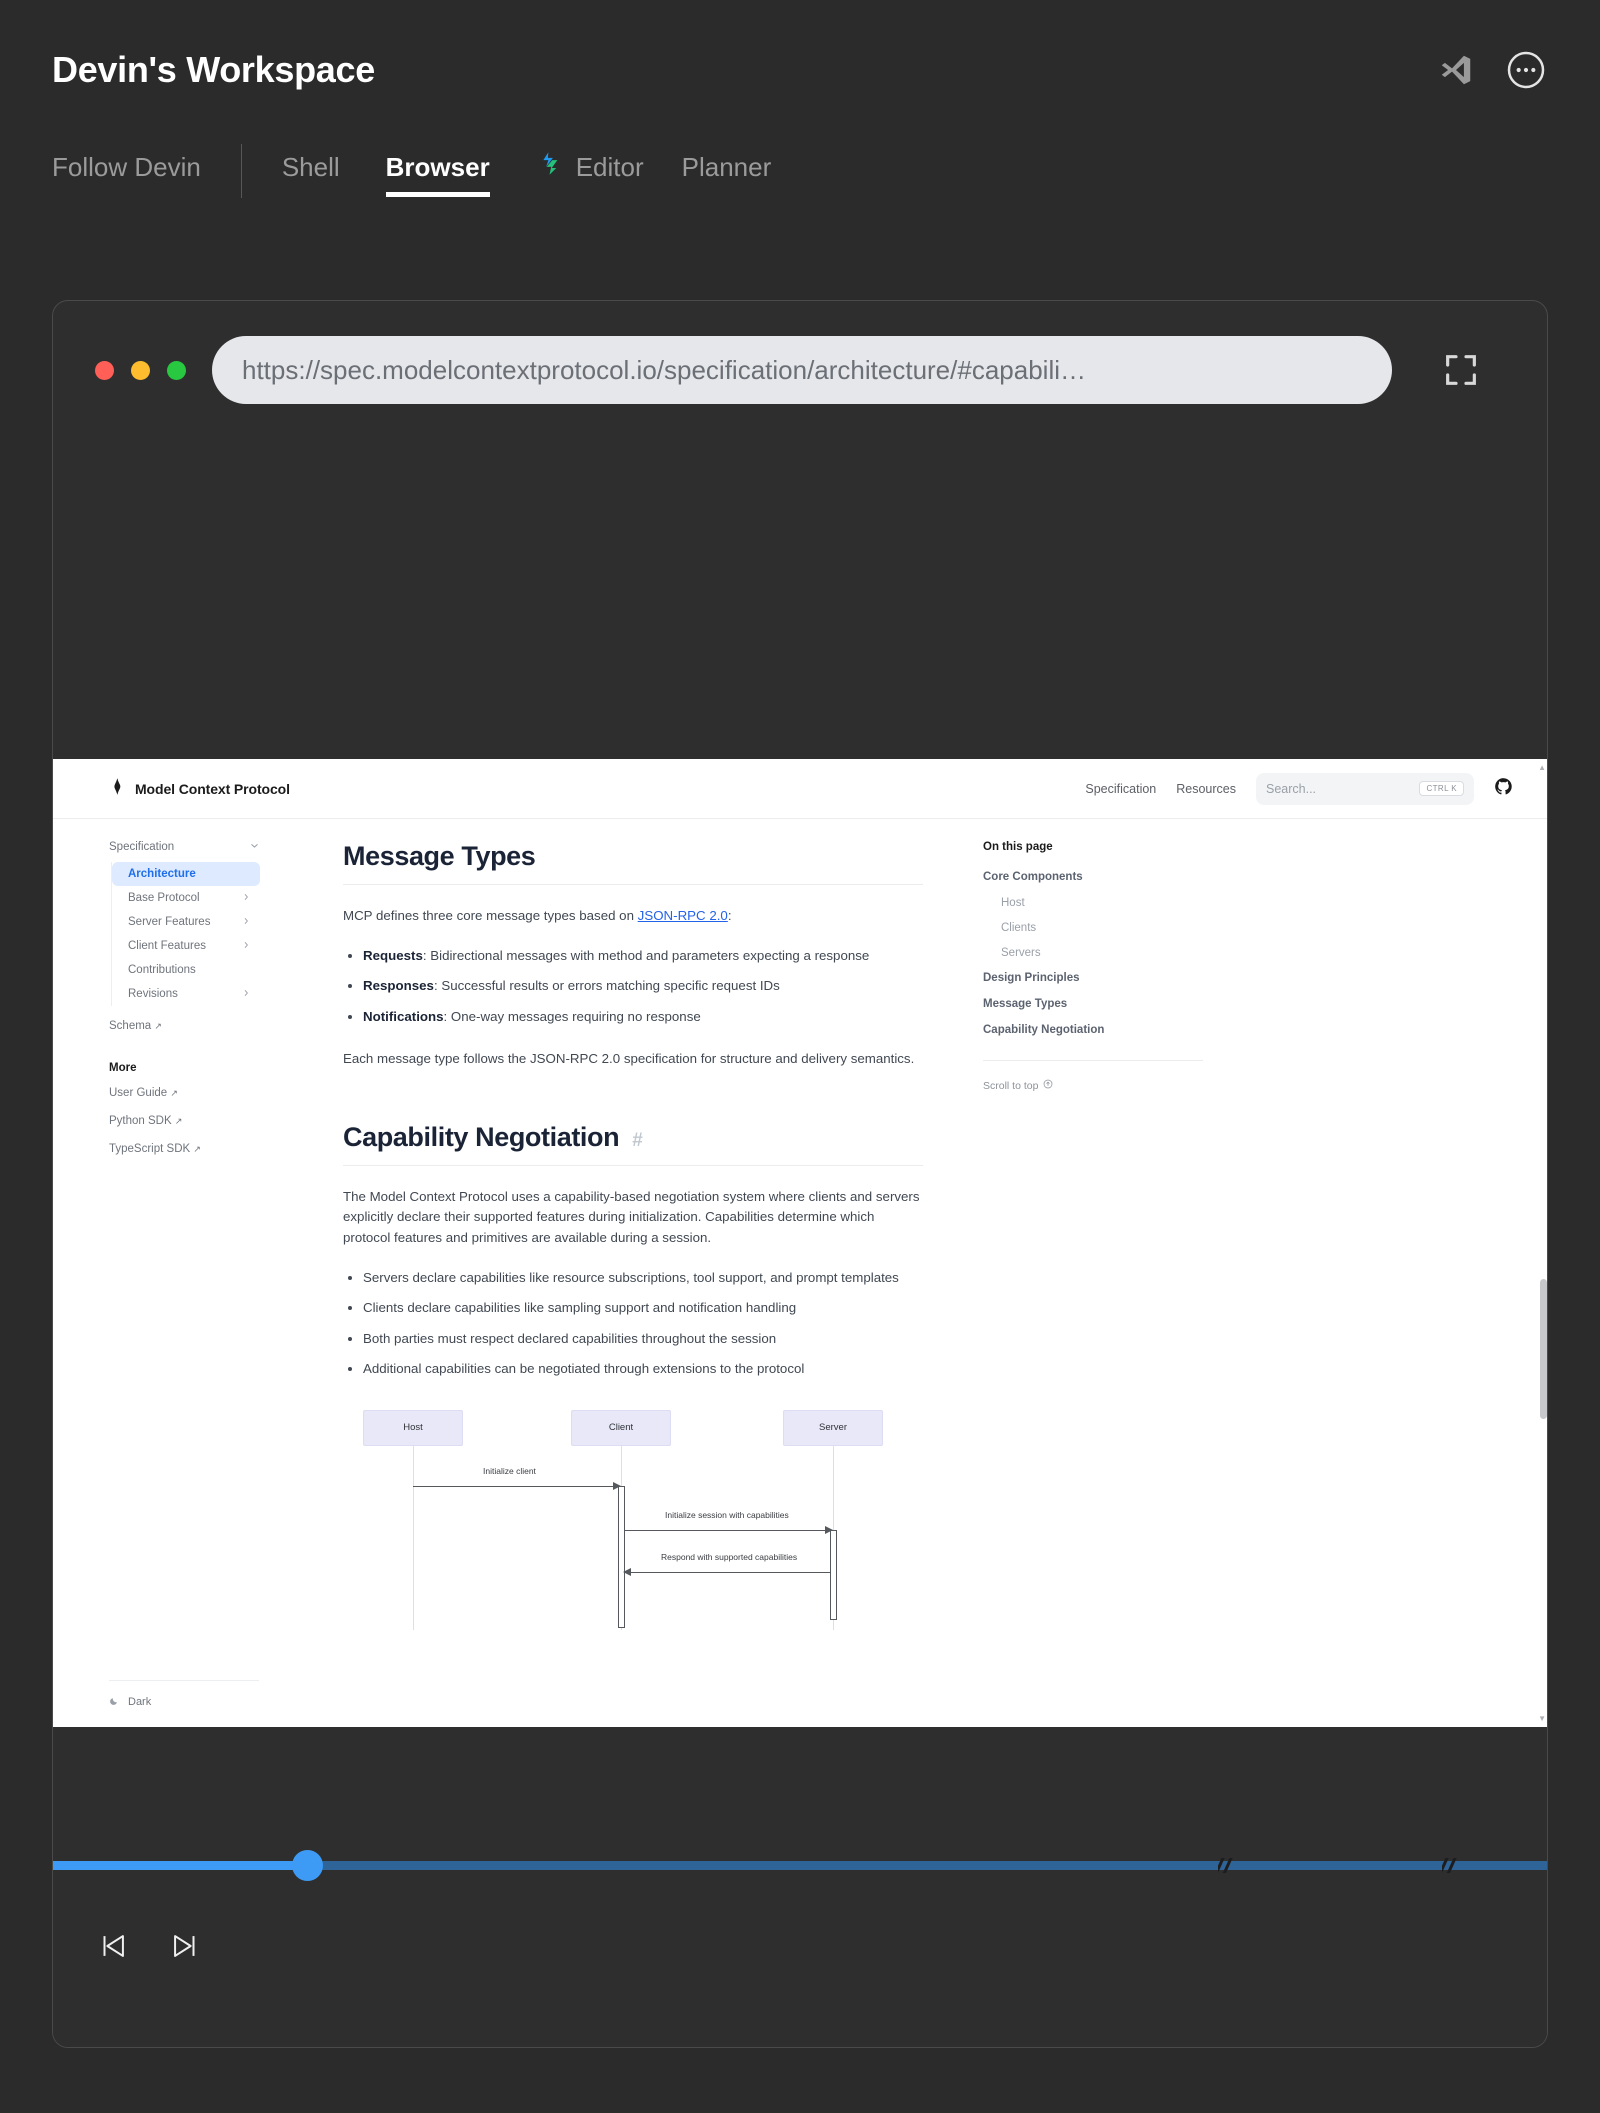  I want to click on sidebar-item-label: Client Features, so click(167, 946).